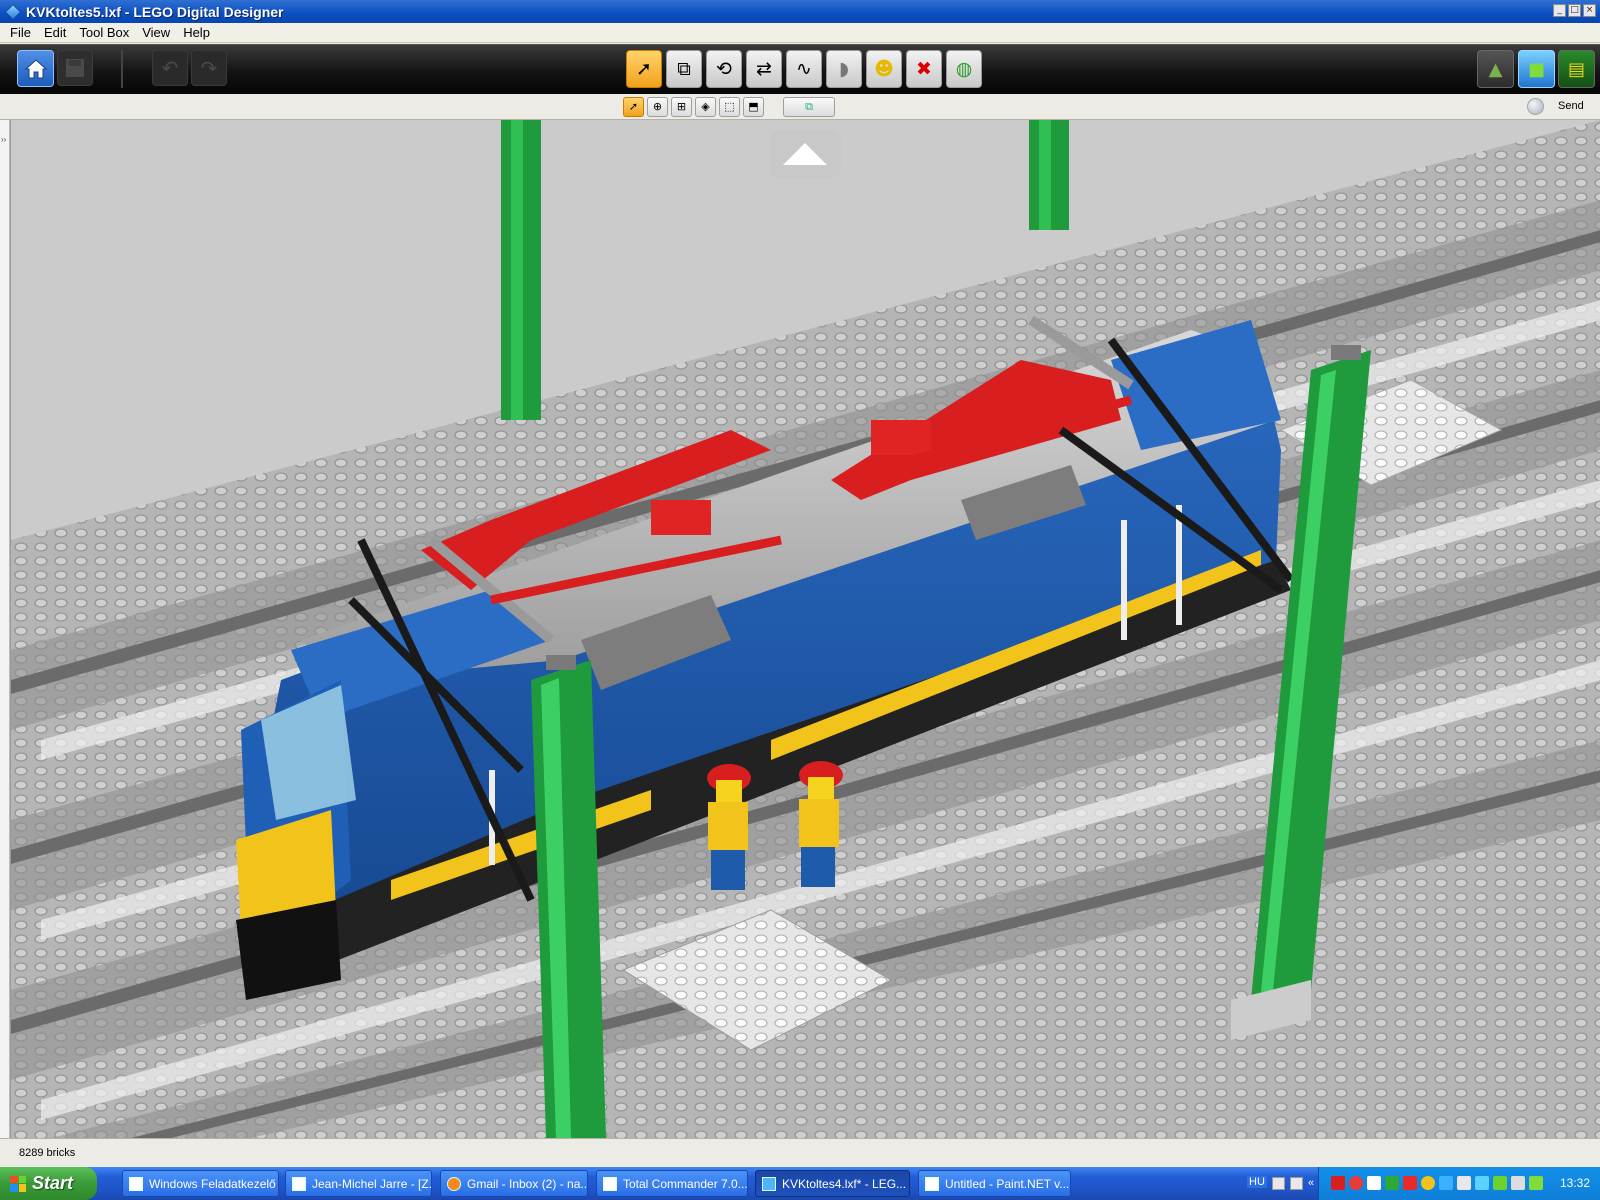  Describe the element at coordinates (1535, 106) in the screenshot. I see `send-icon` at that location.